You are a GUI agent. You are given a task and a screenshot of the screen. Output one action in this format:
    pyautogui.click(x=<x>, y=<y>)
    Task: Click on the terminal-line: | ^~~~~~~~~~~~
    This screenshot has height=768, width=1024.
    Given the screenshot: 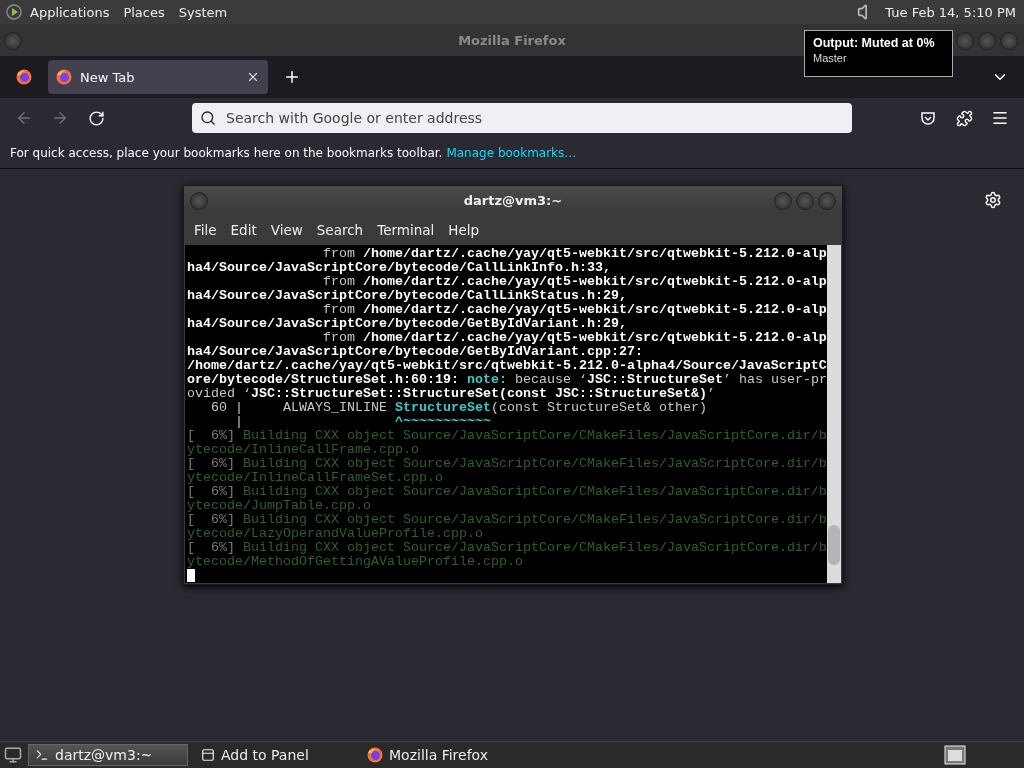 What is the action you would take?
    pyautogui.click(x=362, y=421)
    